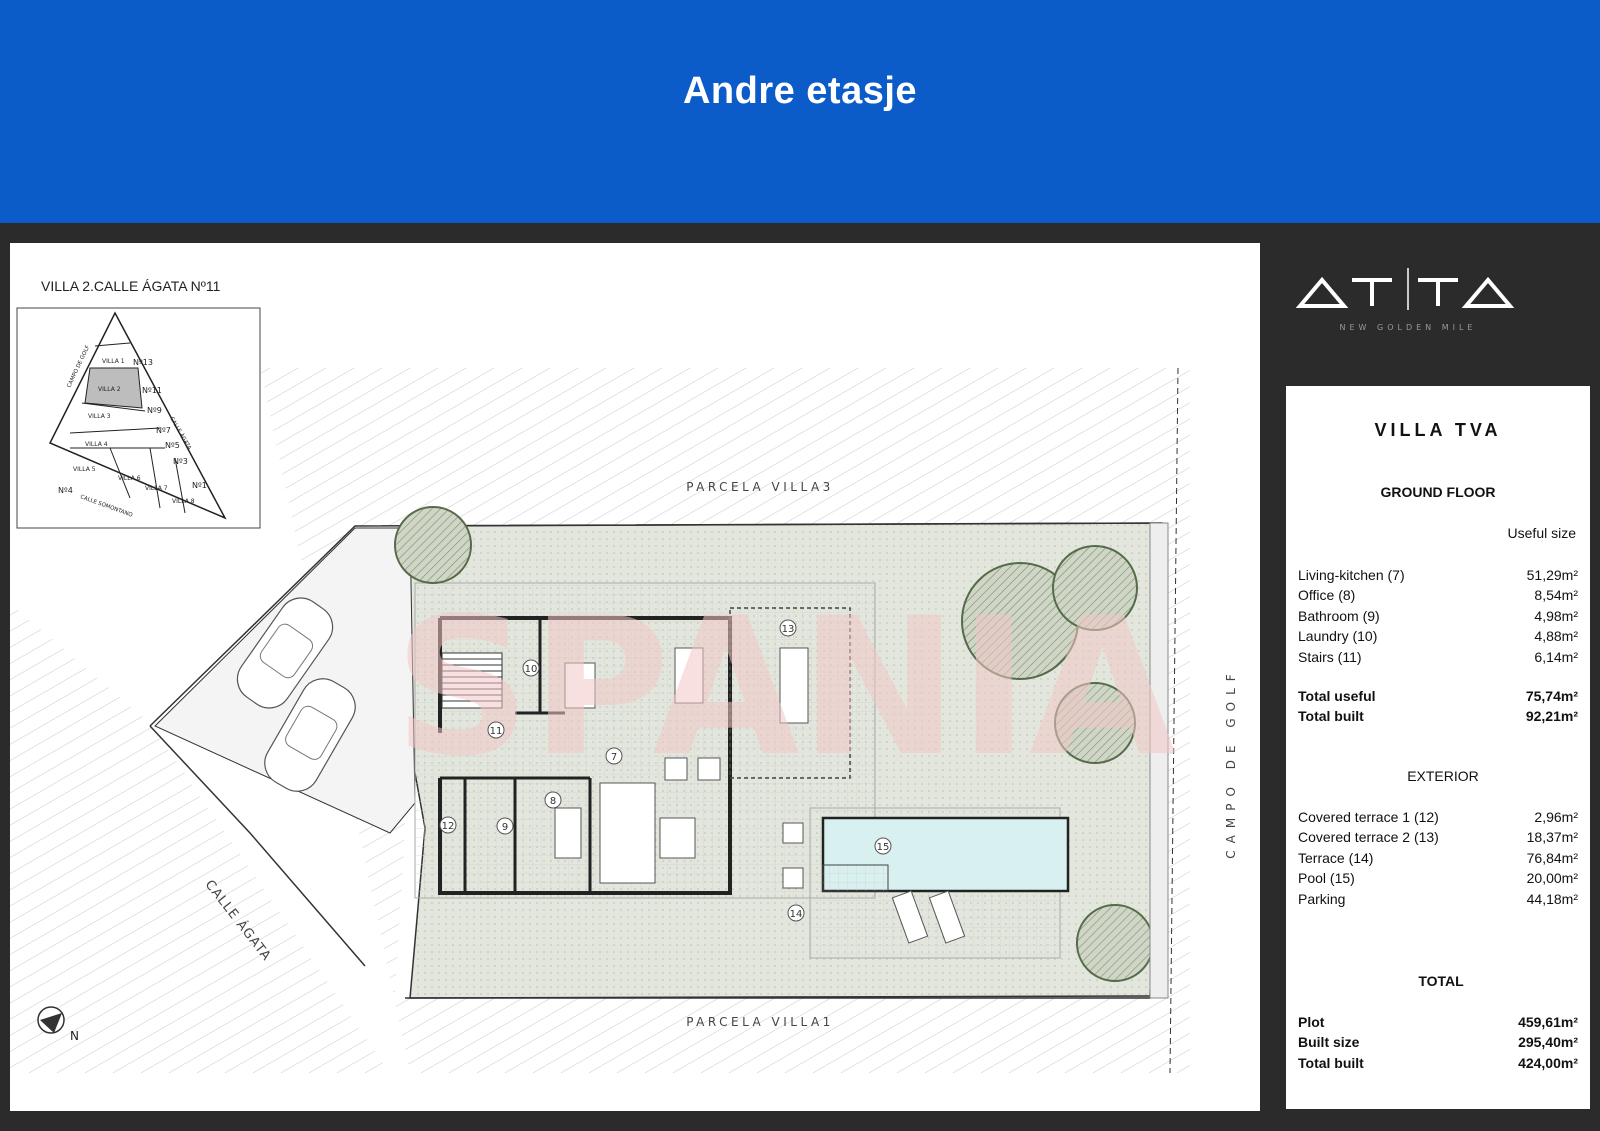 The width and height of the screenshot is (1600, 1131). What do you see at coordinates (1438, 636) in the screenshot?
I see `room-row: Laundry (10) 4,88m²` at bounding box center [1438, 636].